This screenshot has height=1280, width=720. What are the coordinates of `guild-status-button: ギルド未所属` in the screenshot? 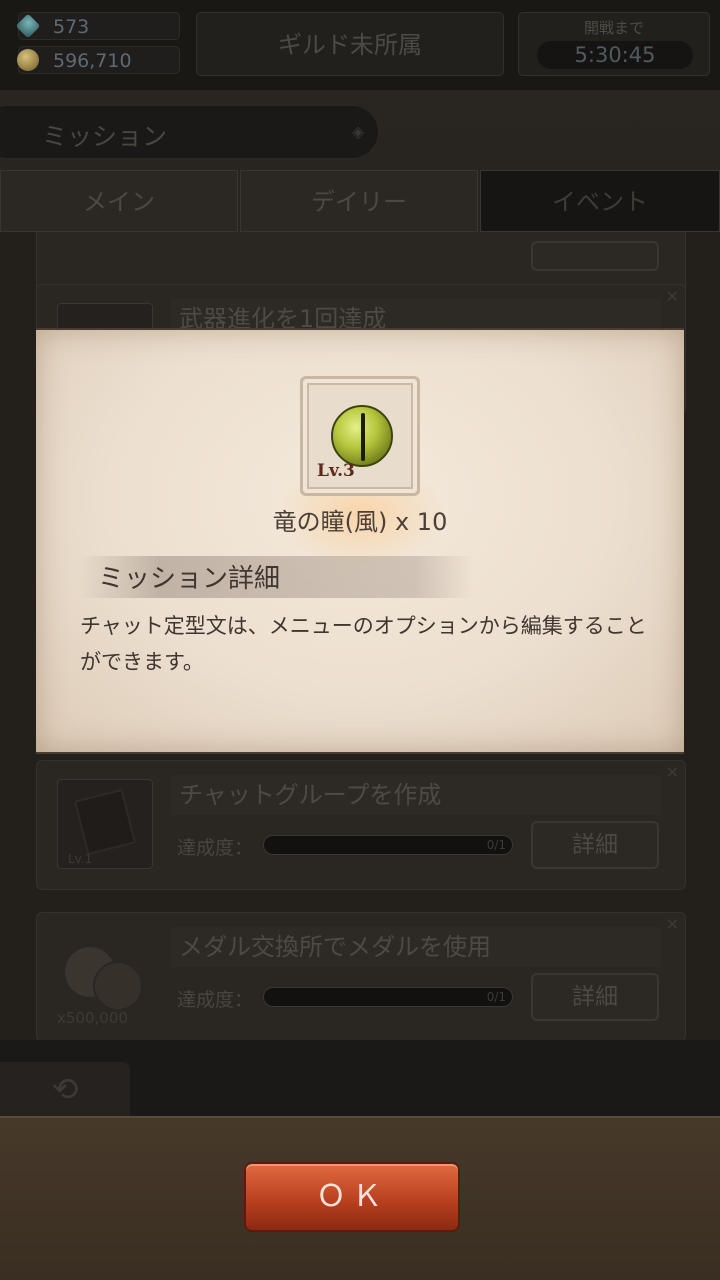 It's located at (350, 44).